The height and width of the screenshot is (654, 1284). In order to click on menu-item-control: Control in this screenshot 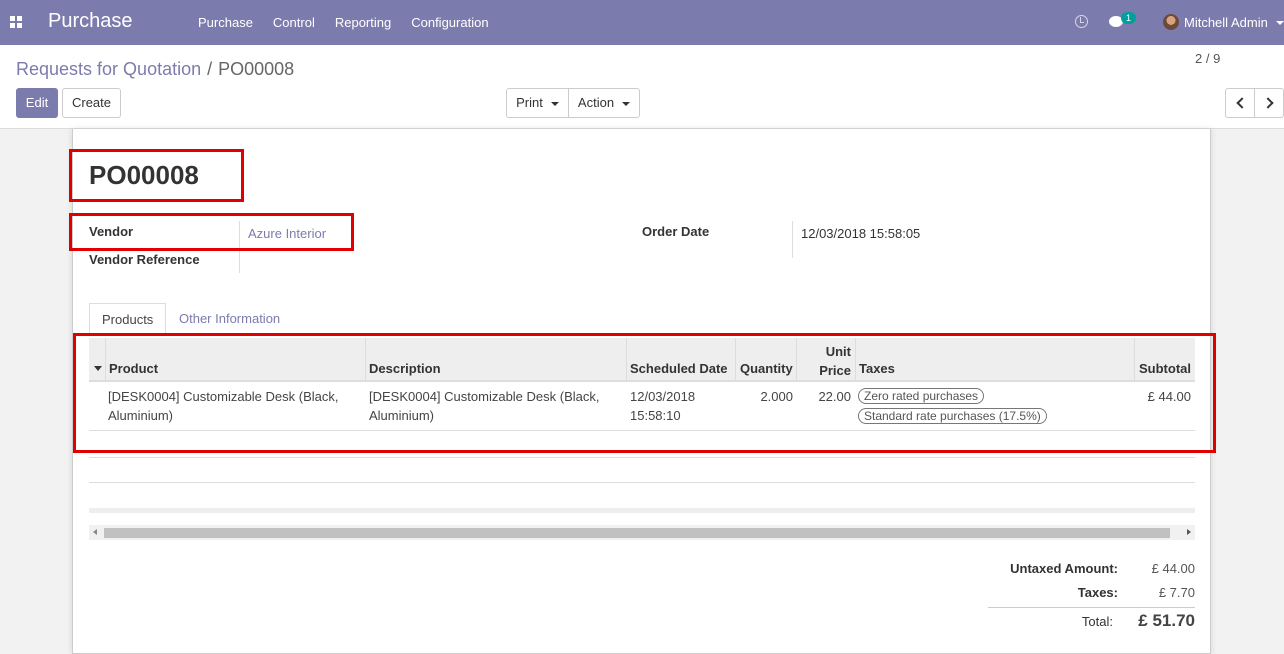, I will do `click(294, 22)`.